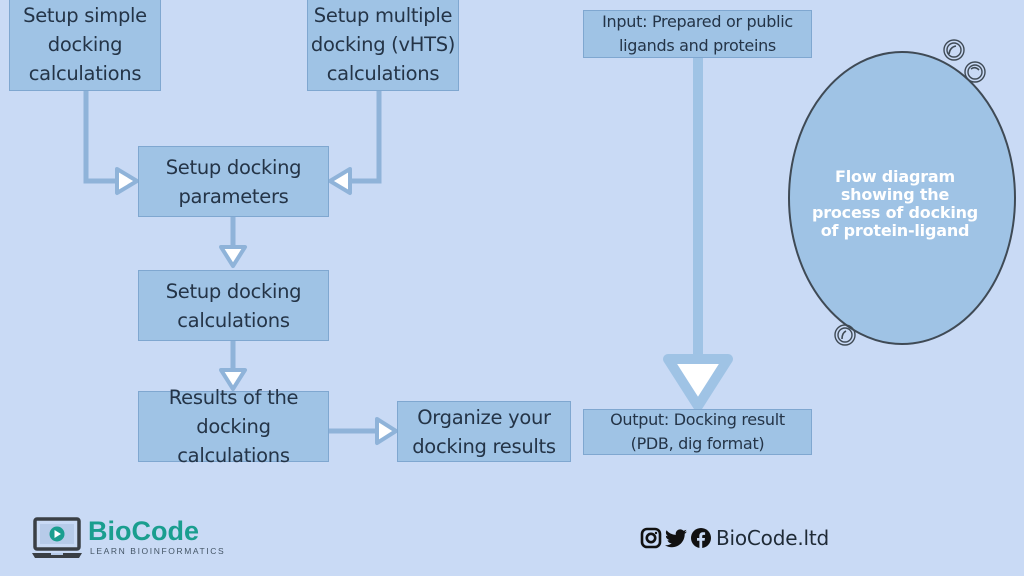 The width and height of the screenshot is (1024, 576). What do you see at coordinates (895, 230) in the screenshot?
I see `oval-title-line: of protein-ligand` at bounding box center [895, 230].